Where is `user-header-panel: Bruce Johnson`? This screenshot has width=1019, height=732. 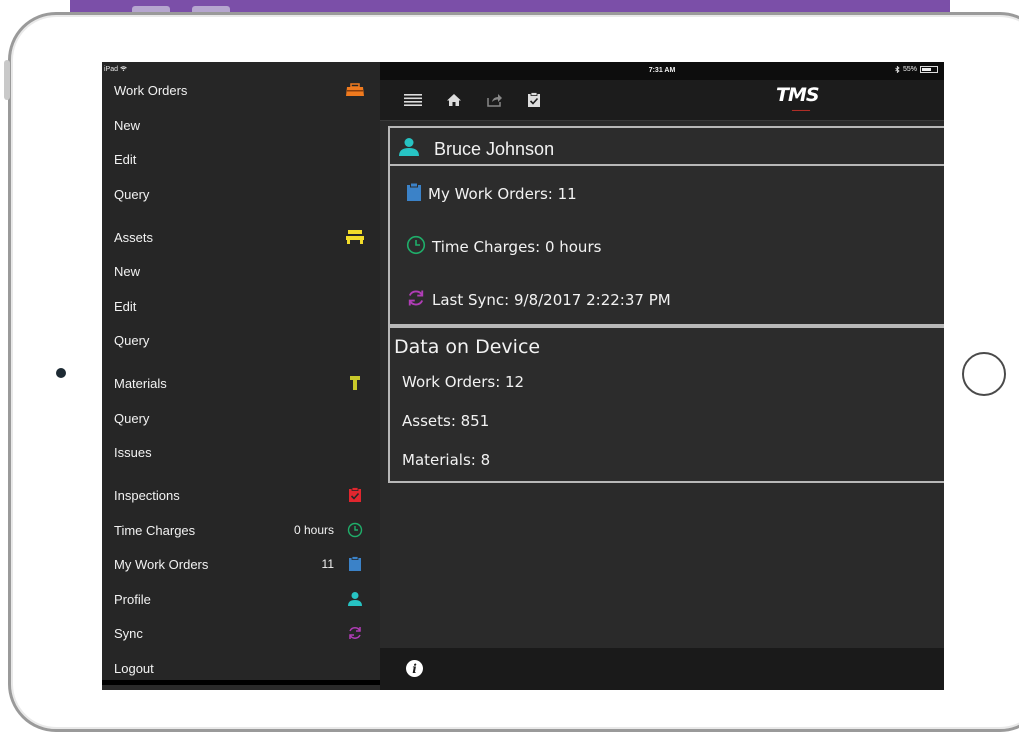
user-header-panel: Bruce Johnson is located at coordinates (666, 146).